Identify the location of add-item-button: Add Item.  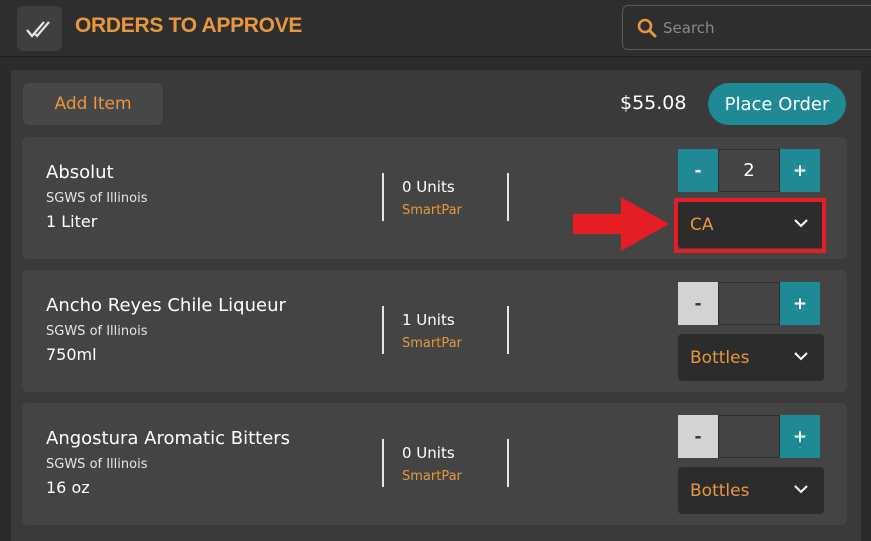
(93, 104).